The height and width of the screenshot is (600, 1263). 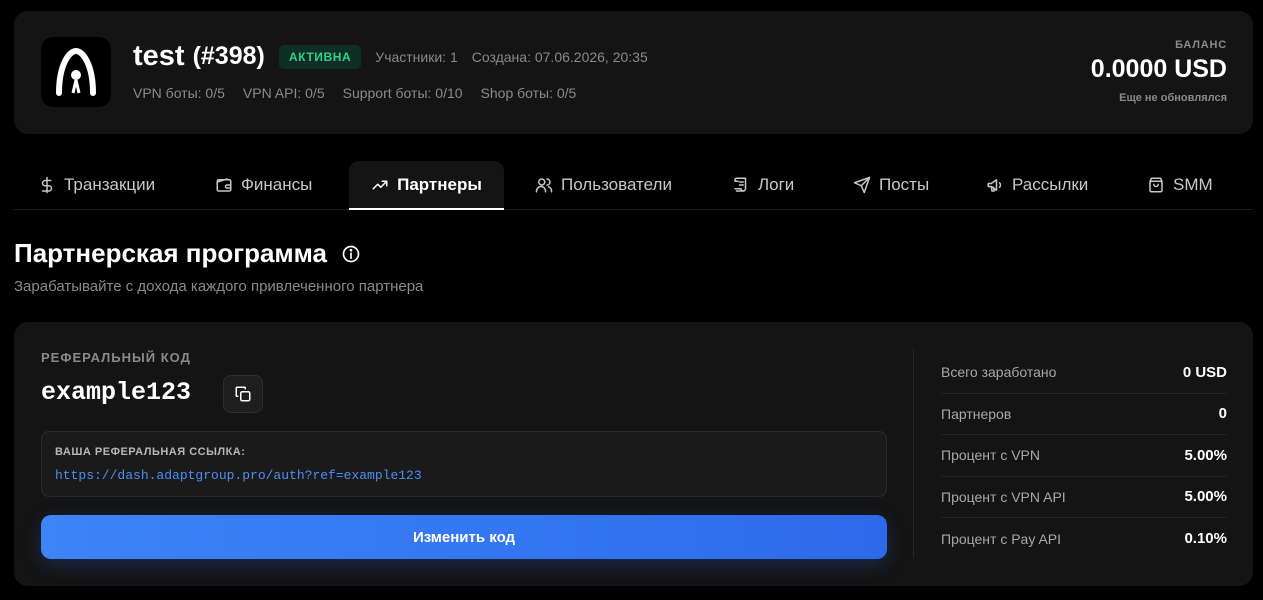 What do you see at coordinates (179, 93) in the screenshot?
I see `limit-vpn-bots: VPN боты: 0/5` at bounding box center [179, 93].